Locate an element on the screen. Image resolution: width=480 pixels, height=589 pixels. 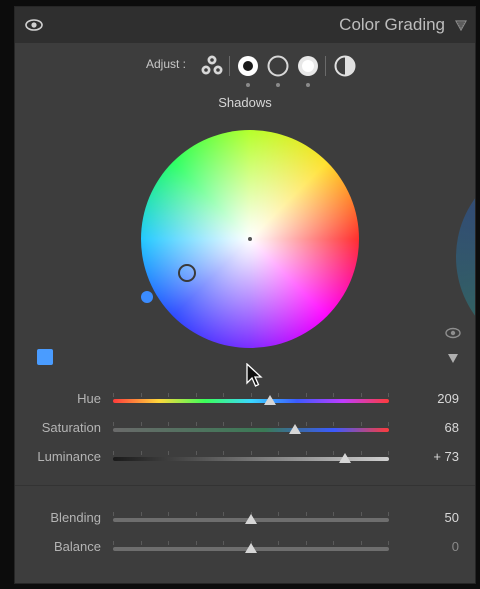
blending-label: Blending is located at coordinates (75, 517).